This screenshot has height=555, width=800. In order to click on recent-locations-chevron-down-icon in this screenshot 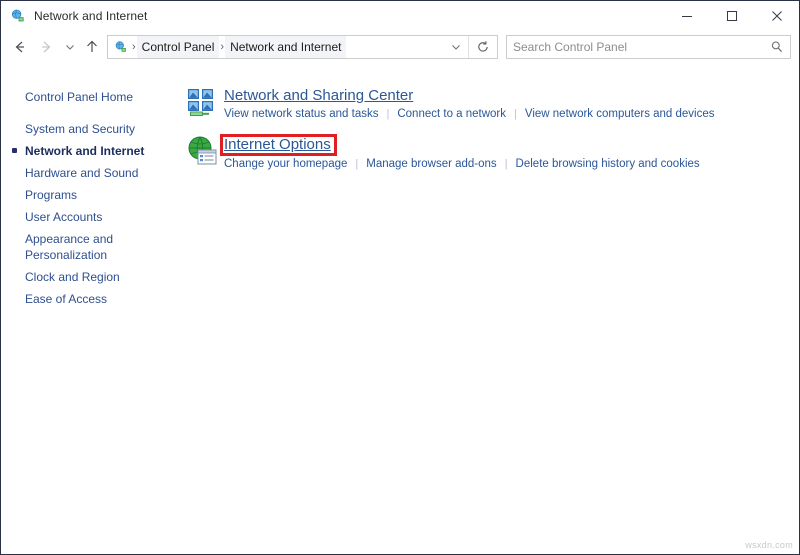, I will do `click(70, 47)`.